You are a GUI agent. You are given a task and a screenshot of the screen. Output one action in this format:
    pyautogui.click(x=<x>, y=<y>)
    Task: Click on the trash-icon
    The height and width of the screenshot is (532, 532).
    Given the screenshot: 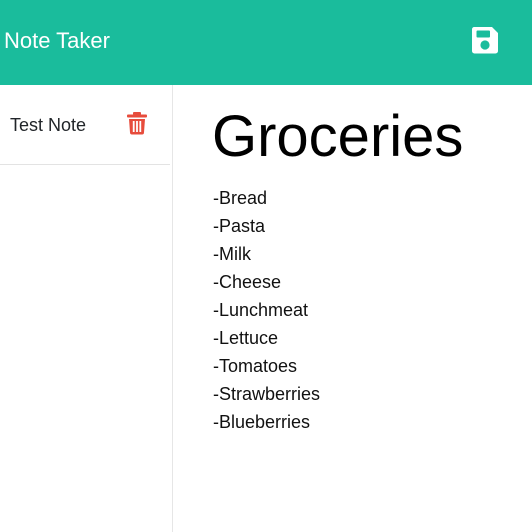 What is the action you would take?
    pyautogui.click(x=137, y=123)
    